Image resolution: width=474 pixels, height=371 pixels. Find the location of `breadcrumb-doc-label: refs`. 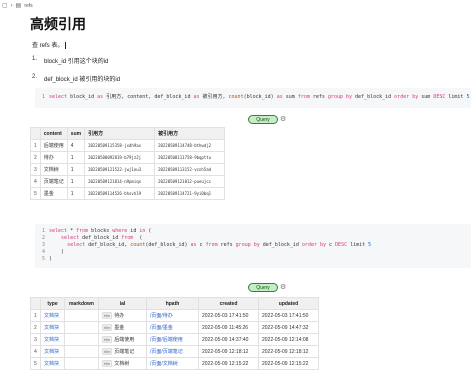

breadcrumb-doc-label: refs is located at coordinates (28, 6).